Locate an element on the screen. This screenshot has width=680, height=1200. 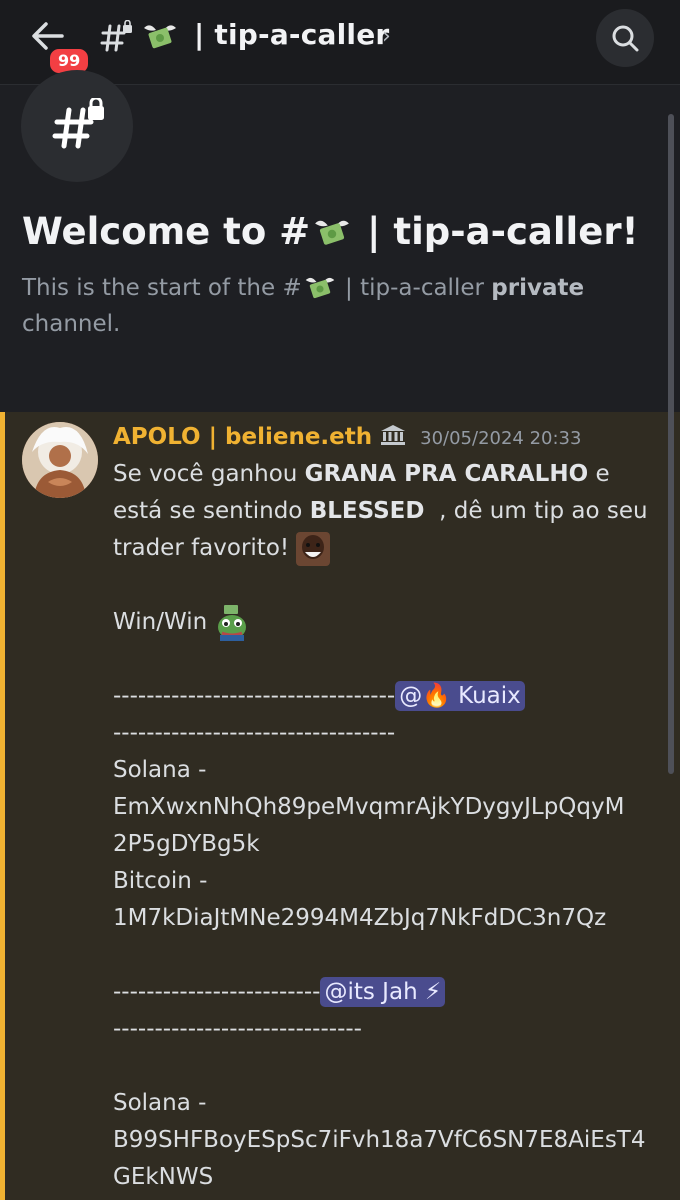
user-mention-its-jah: @its Jah ⚡ is located at coordinates (383, 992).